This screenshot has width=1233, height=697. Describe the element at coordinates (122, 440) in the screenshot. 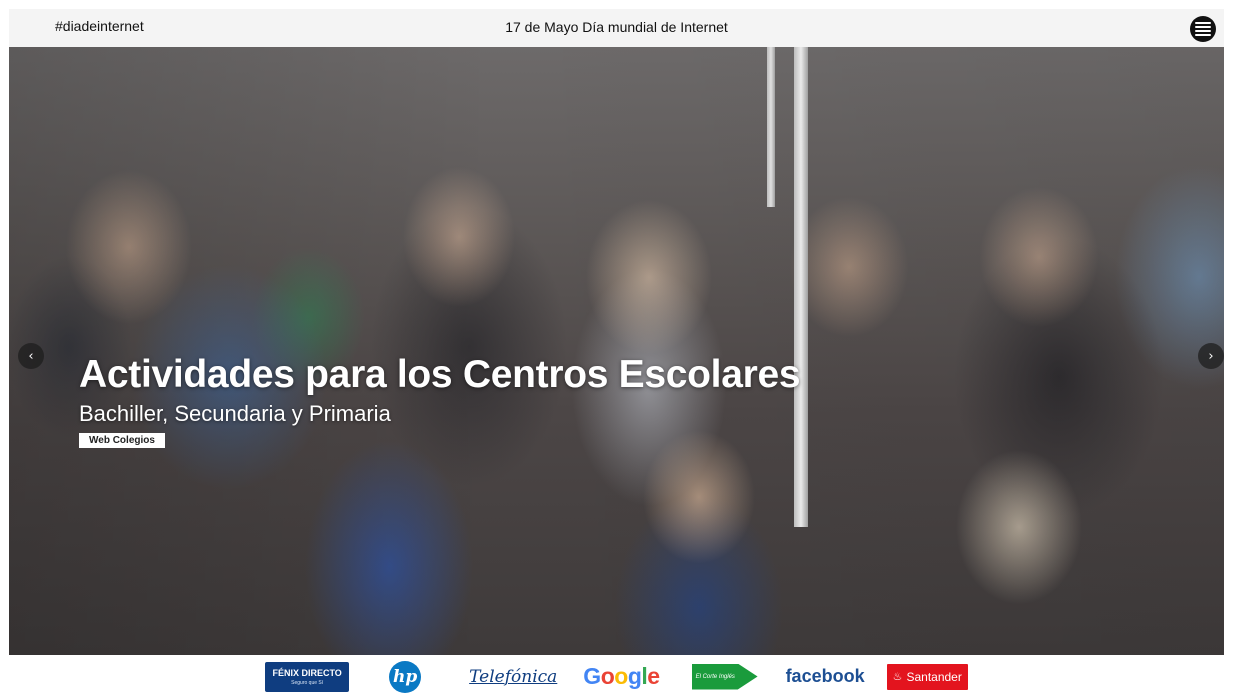

I see `category-tag: Web Colegios` at that location.